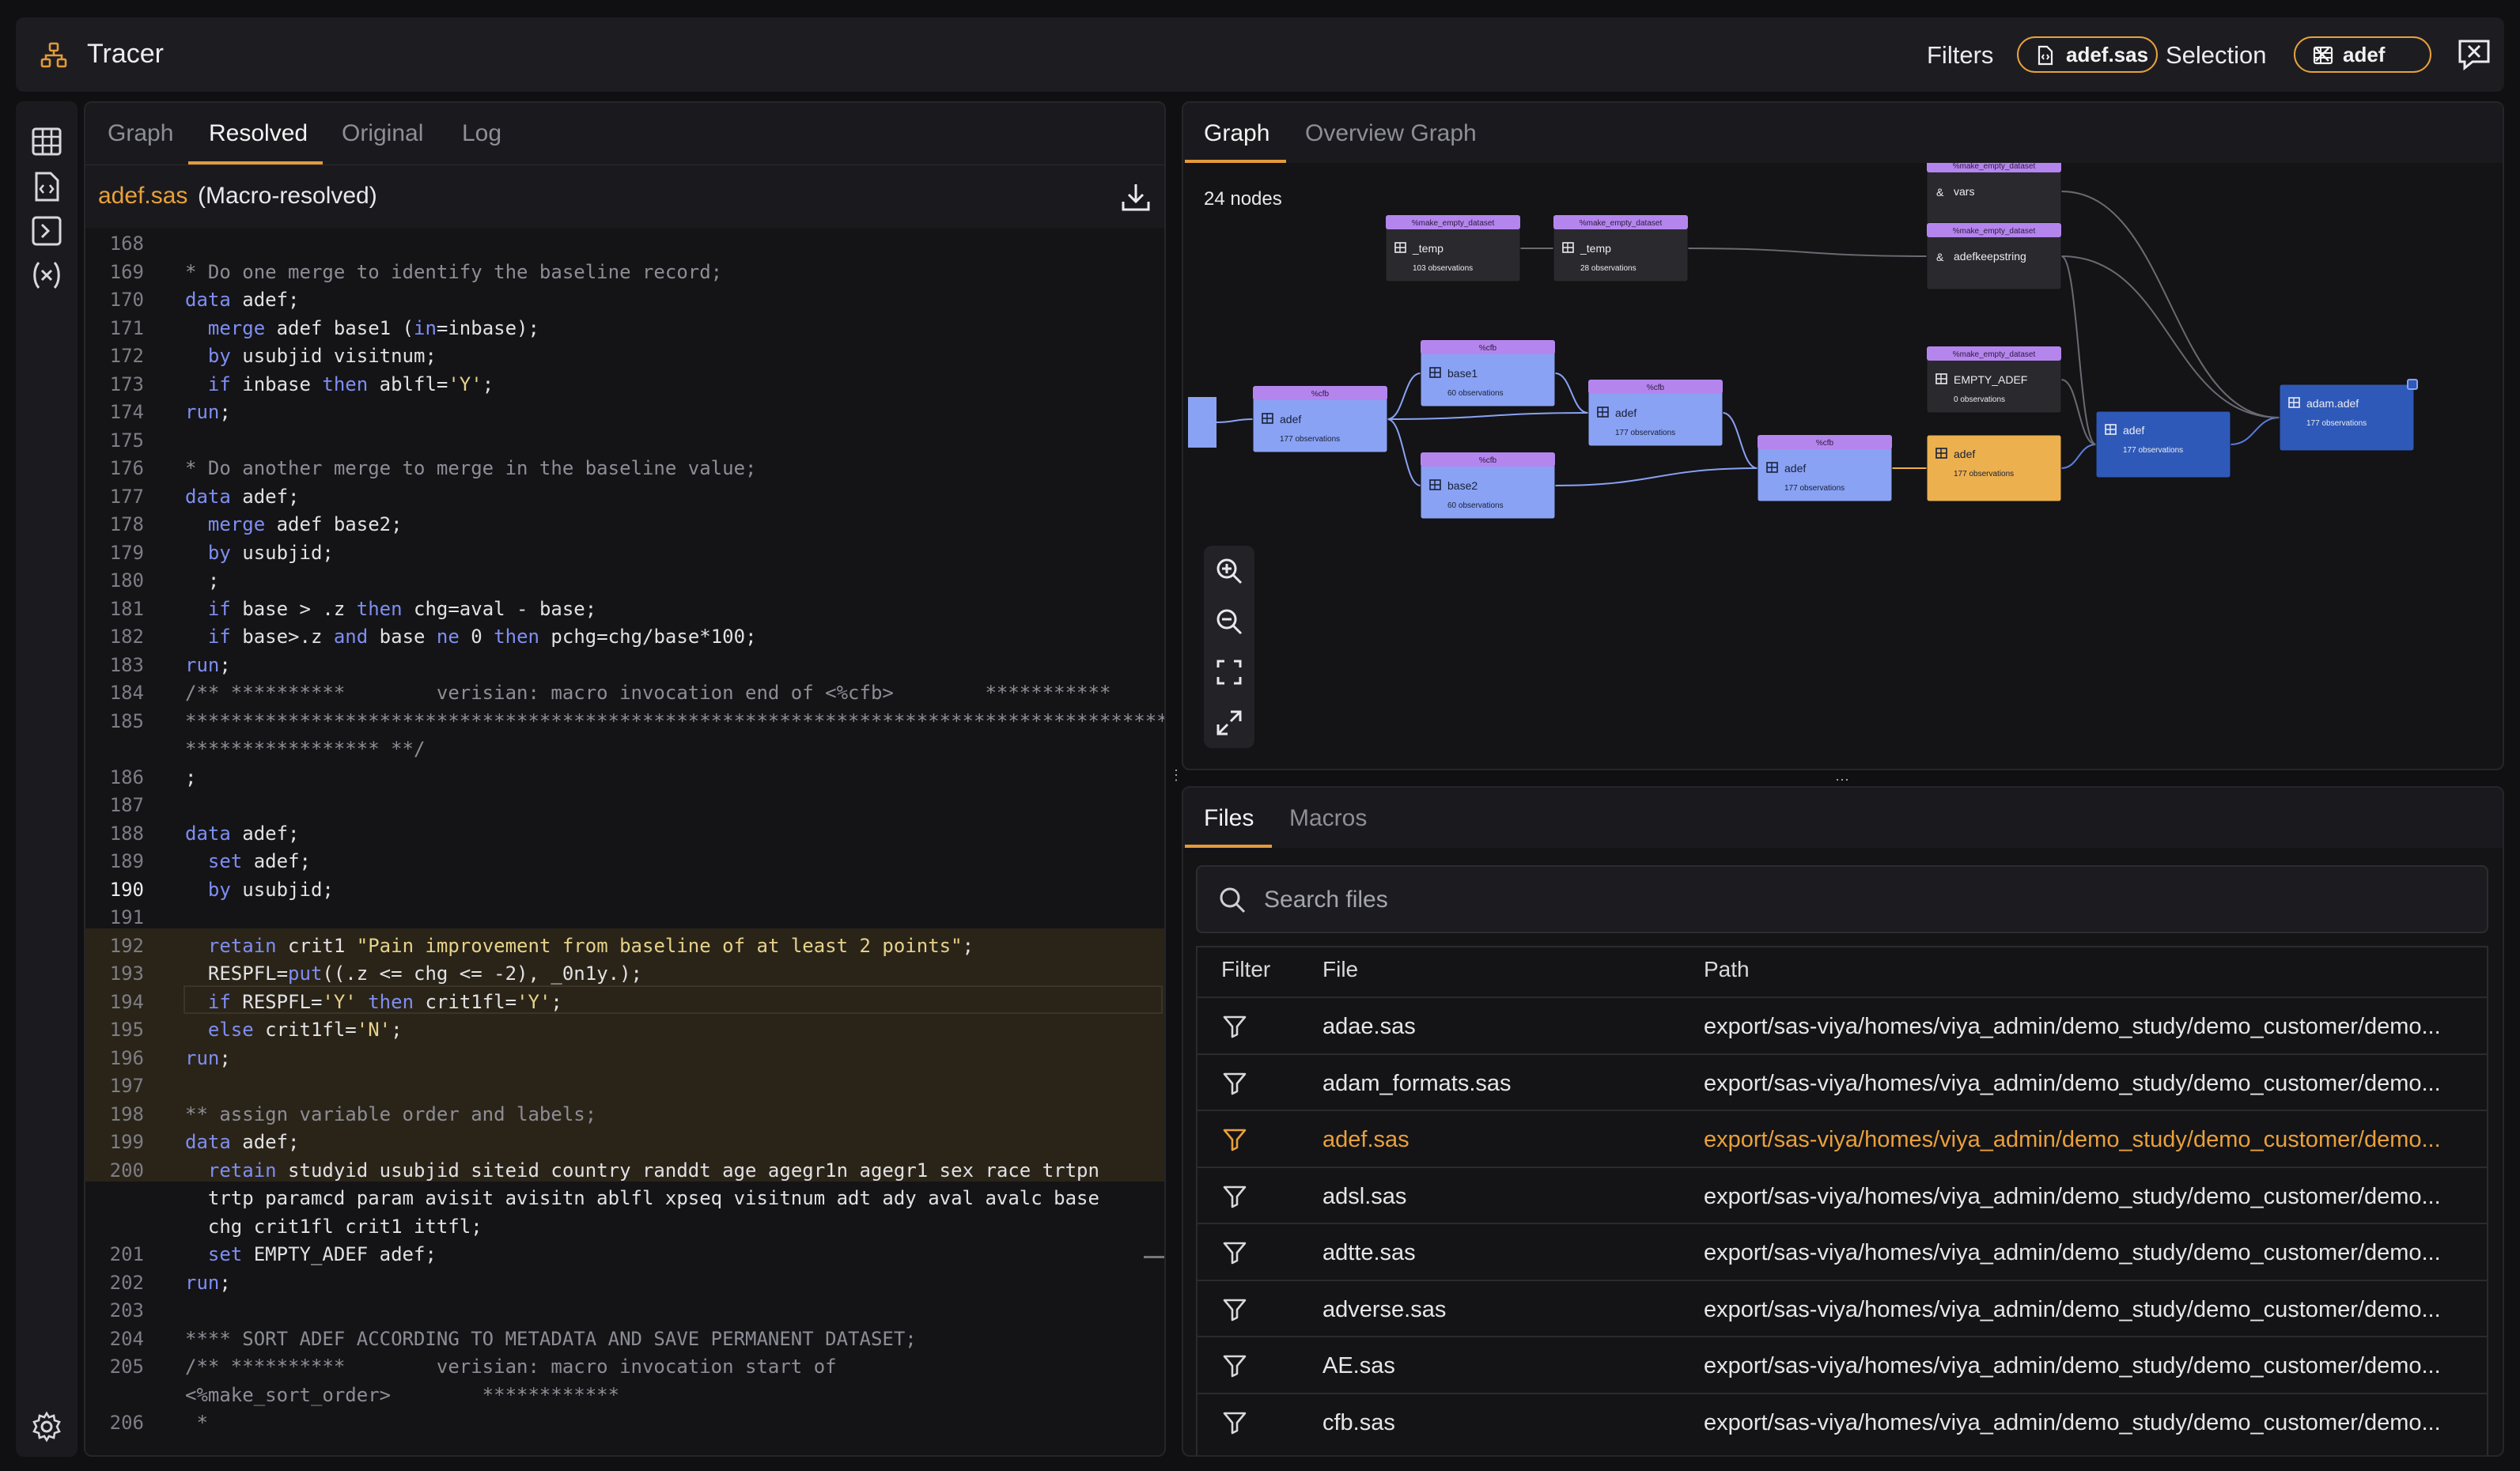  What do you see at coordinates (46, 231) in the screenshot?
I see `terminal-icon` at bounding box center [46, 231].